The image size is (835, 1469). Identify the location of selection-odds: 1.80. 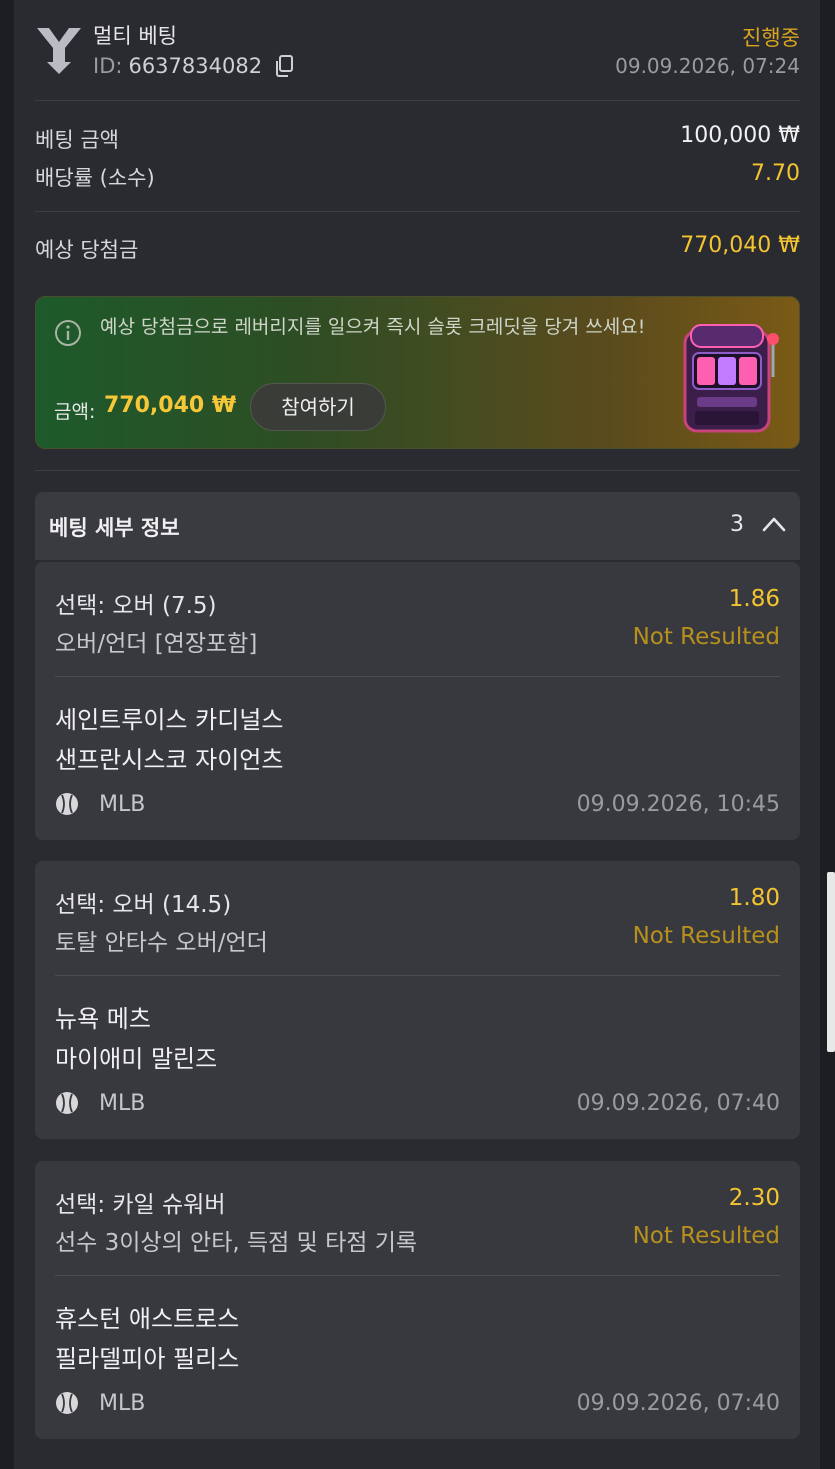
(754, 898).